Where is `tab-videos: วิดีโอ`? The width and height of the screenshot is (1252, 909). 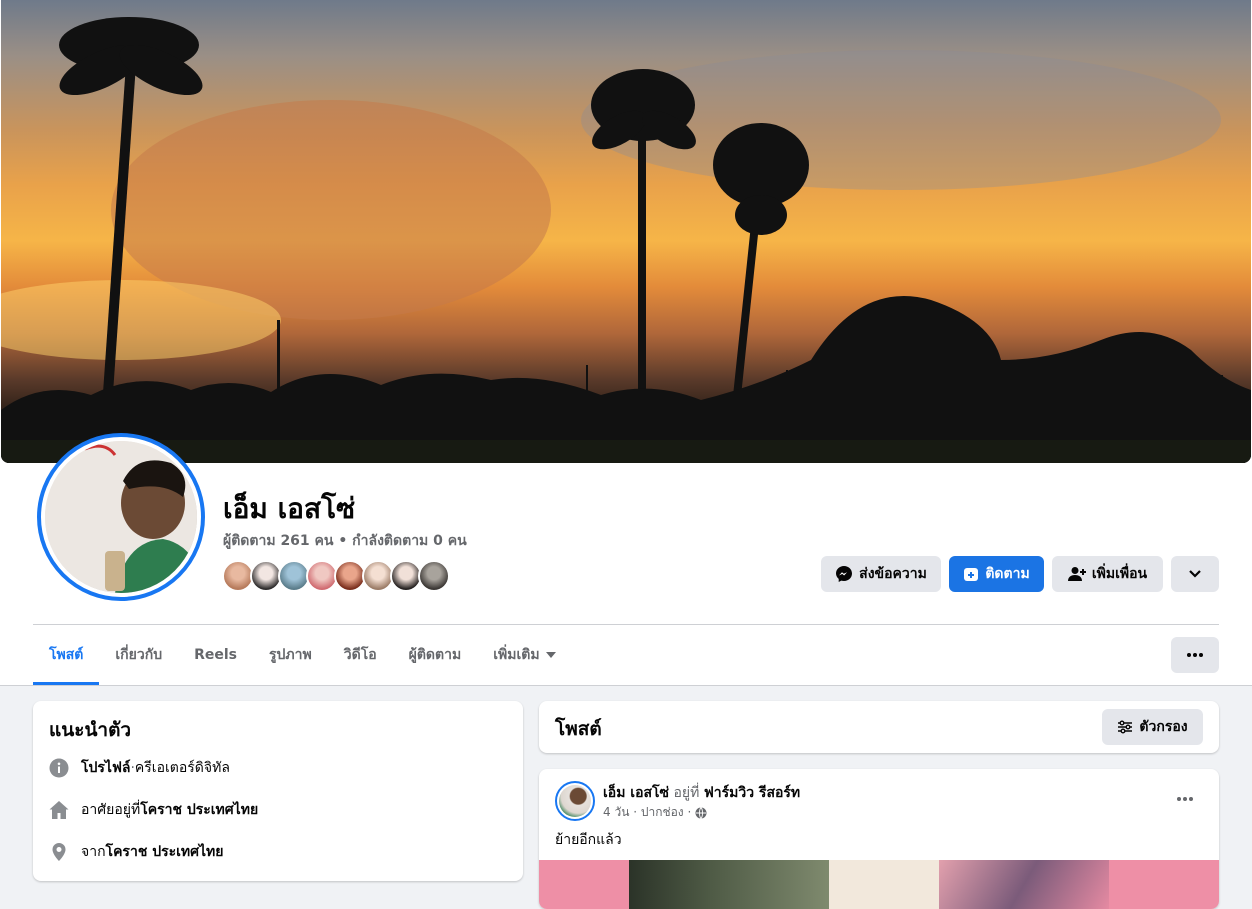 tab-videos: วิดีโอ is located at coordinates (360, 655).